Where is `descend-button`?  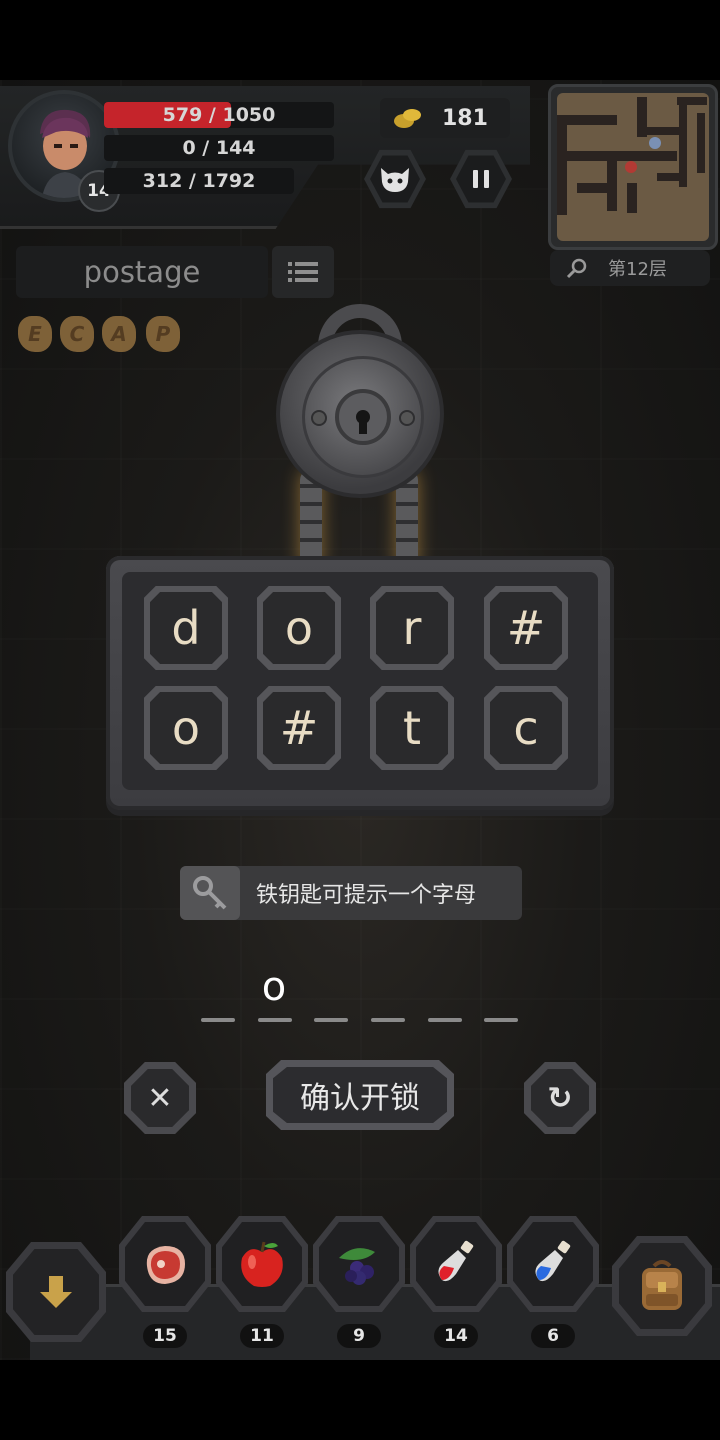
descend-button is located at coordinates (56, 1292).